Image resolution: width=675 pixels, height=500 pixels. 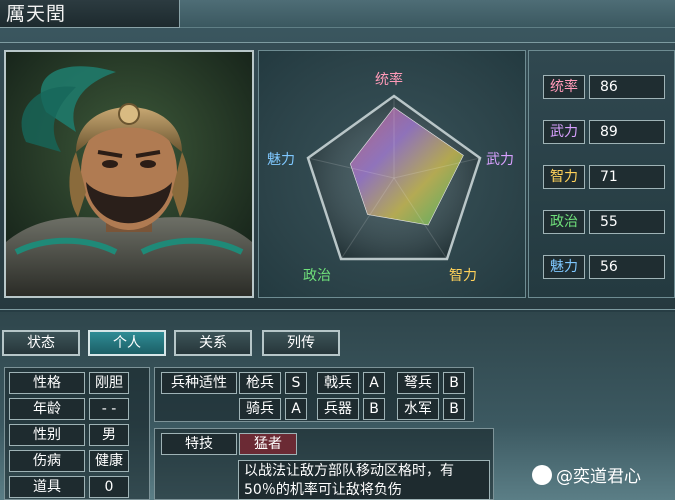 What do you see at coordinates (564, 222) in the screenshot?
I see `stat-label: 政治` at bounding box center [564, 222].